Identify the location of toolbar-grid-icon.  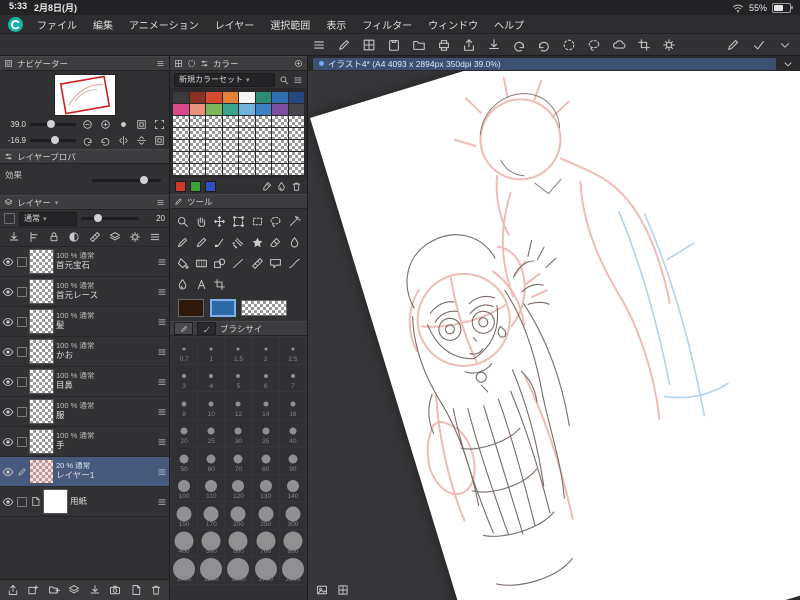
(369, 45).